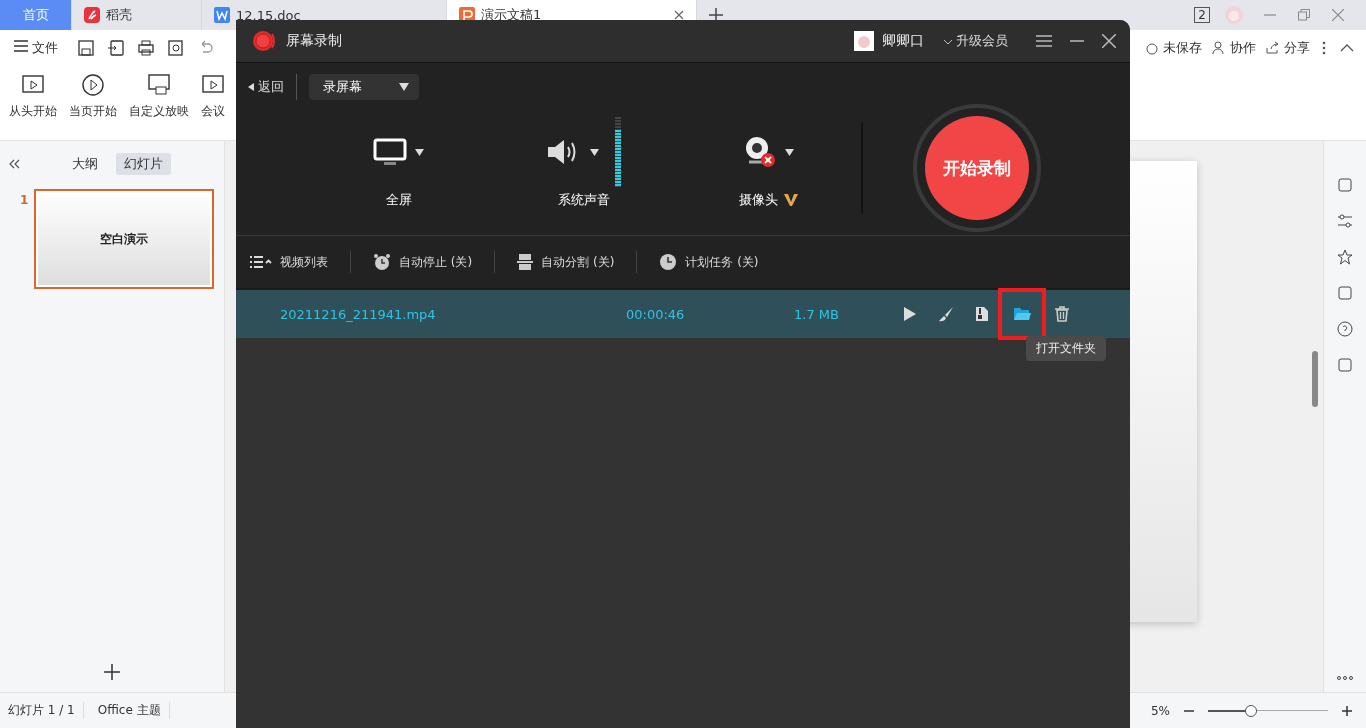 The image size is (1366, 728). Describe the element at coordinates (1219, 47) in the screenshot. I see `person-icon` at that location.